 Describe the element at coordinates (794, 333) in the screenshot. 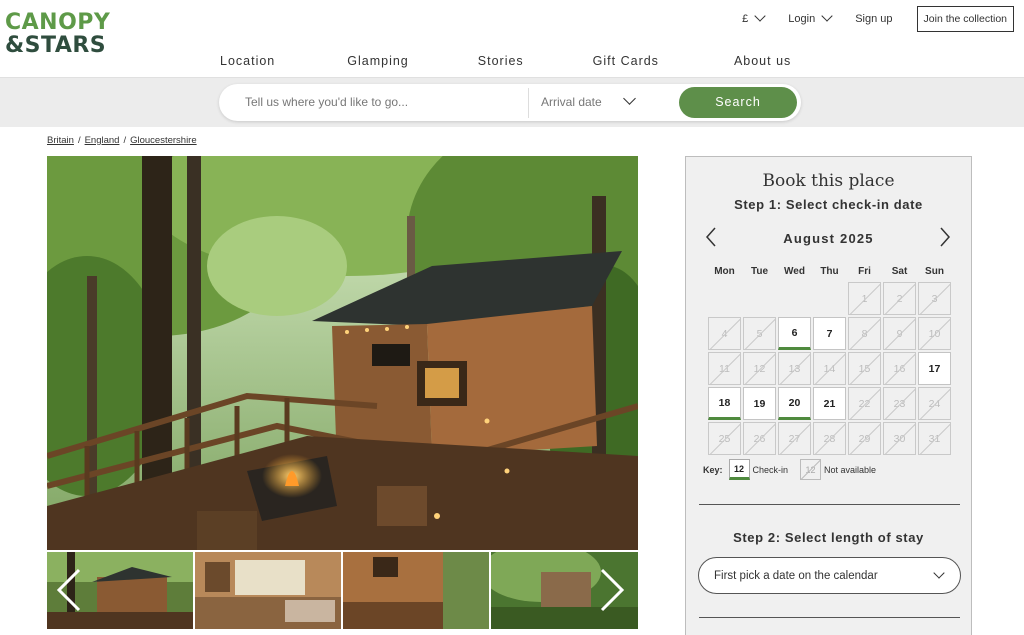

I see `calendar-day-checkin: 6` at that location.